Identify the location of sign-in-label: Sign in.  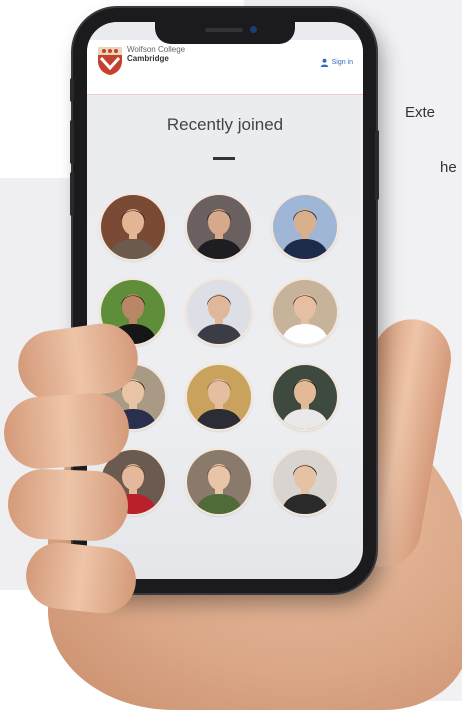
(342, 62).